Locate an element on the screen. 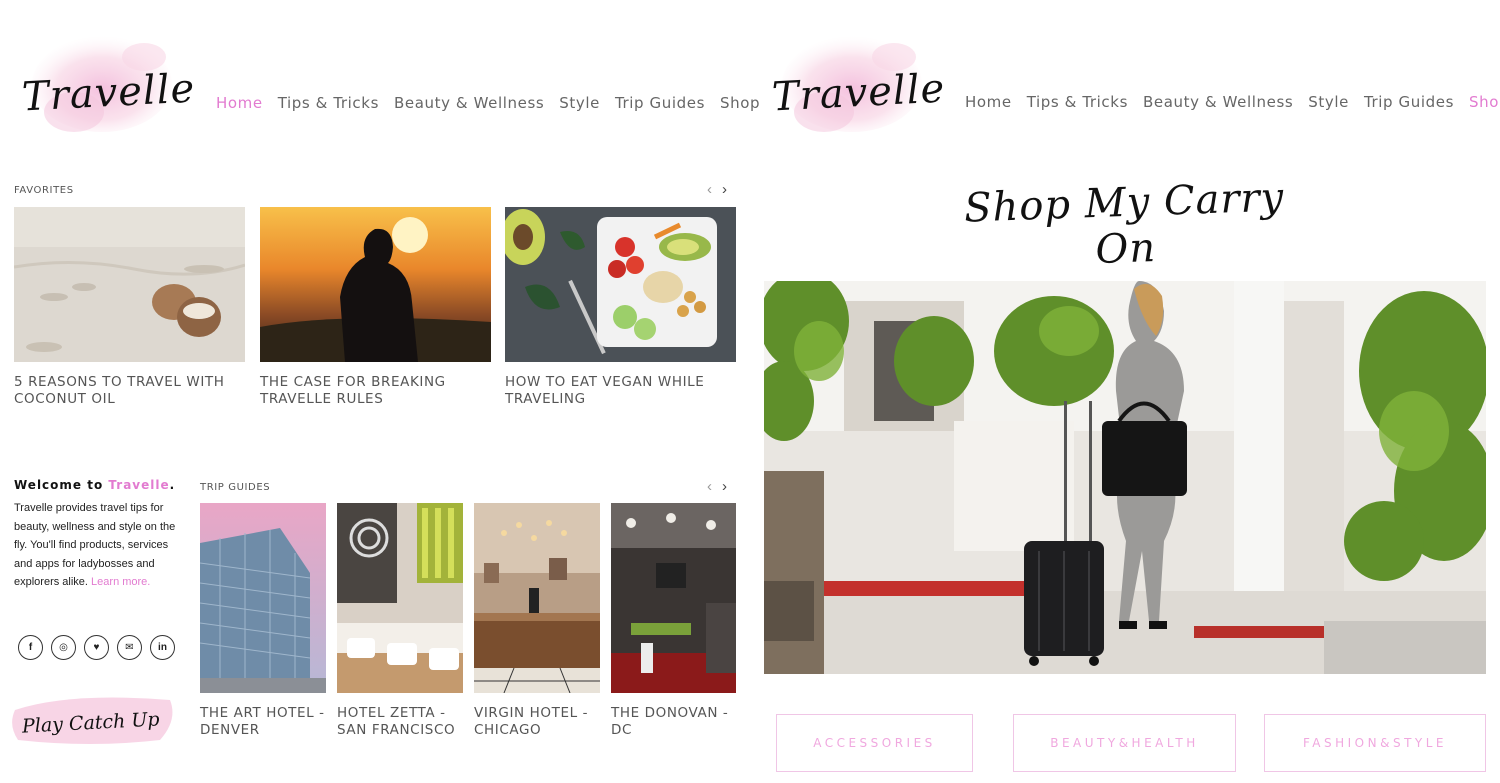 The height and width of the screenshot is (783, 1500). hotel-zetta-image is located at coordinates (400, 598).